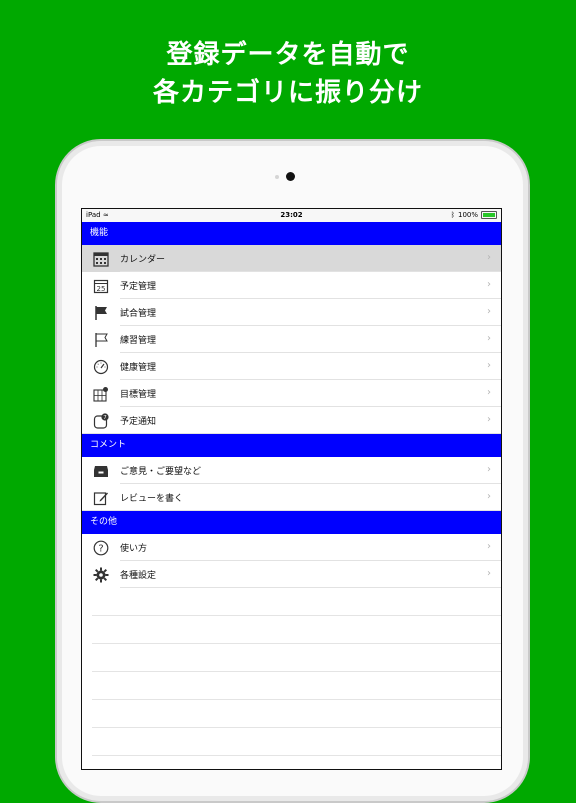  I want to click on notification-badge-icon: 7, so click(101, 421).